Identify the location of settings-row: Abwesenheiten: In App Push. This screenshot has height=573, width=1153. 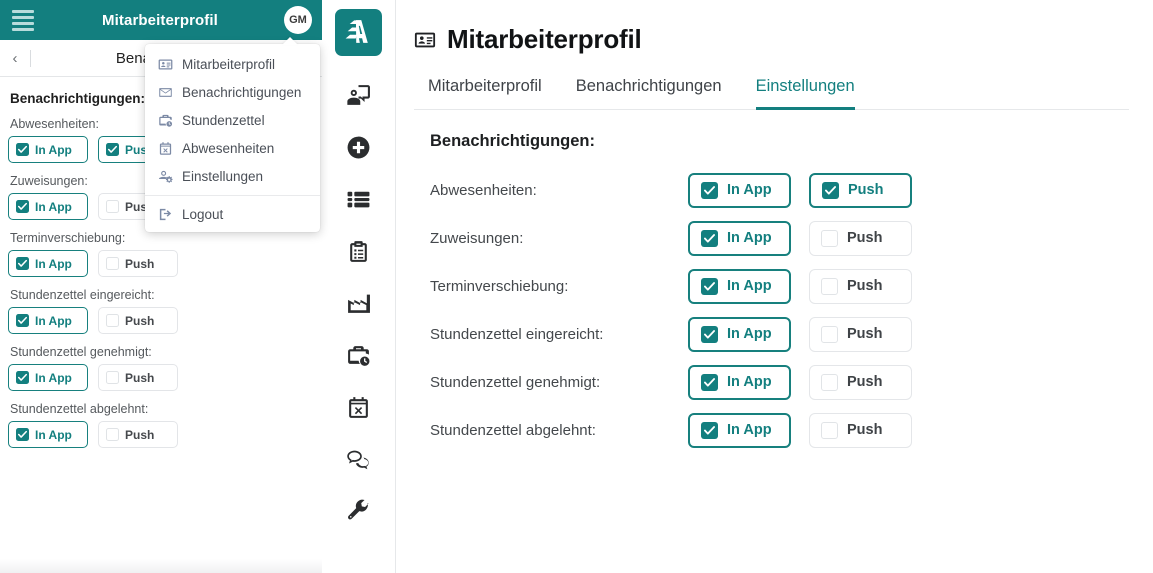
(779, 190).